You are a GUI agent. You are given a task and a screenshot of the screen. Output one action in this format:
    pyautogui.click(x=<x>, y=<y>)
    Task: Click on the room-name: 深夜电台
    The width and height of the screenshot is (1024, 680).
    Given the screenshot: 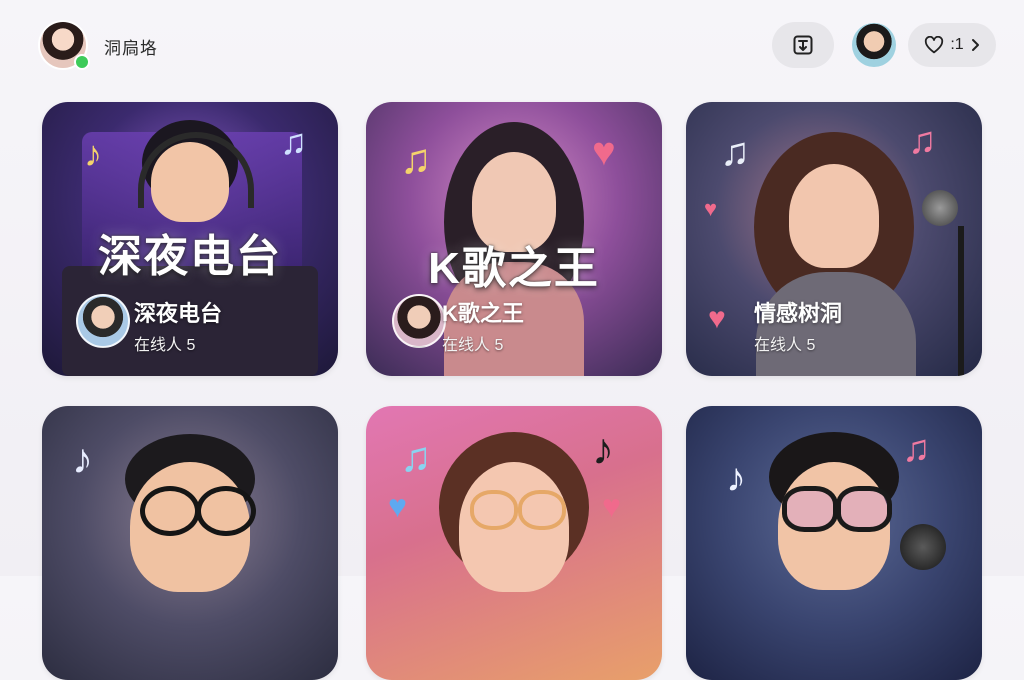 What is the action you would take?
    pyautogui.click(x=178, y=313)
    